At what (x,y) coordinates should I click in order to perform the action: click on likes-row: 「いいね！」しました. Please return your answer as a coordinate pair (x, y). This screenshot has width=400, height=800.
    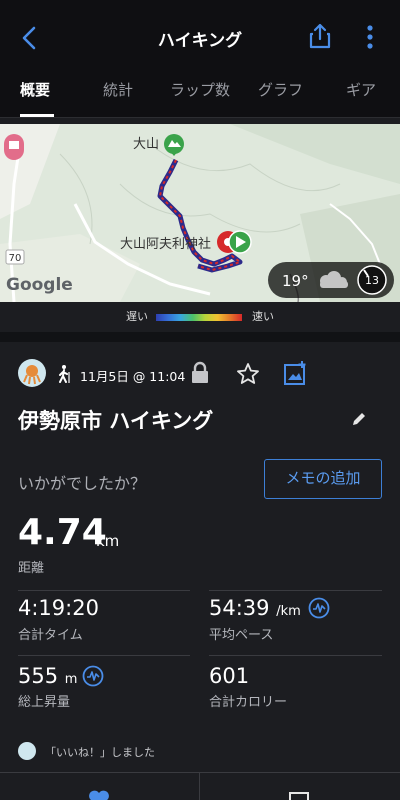
    Looking at the image, I should click on (200, 752).